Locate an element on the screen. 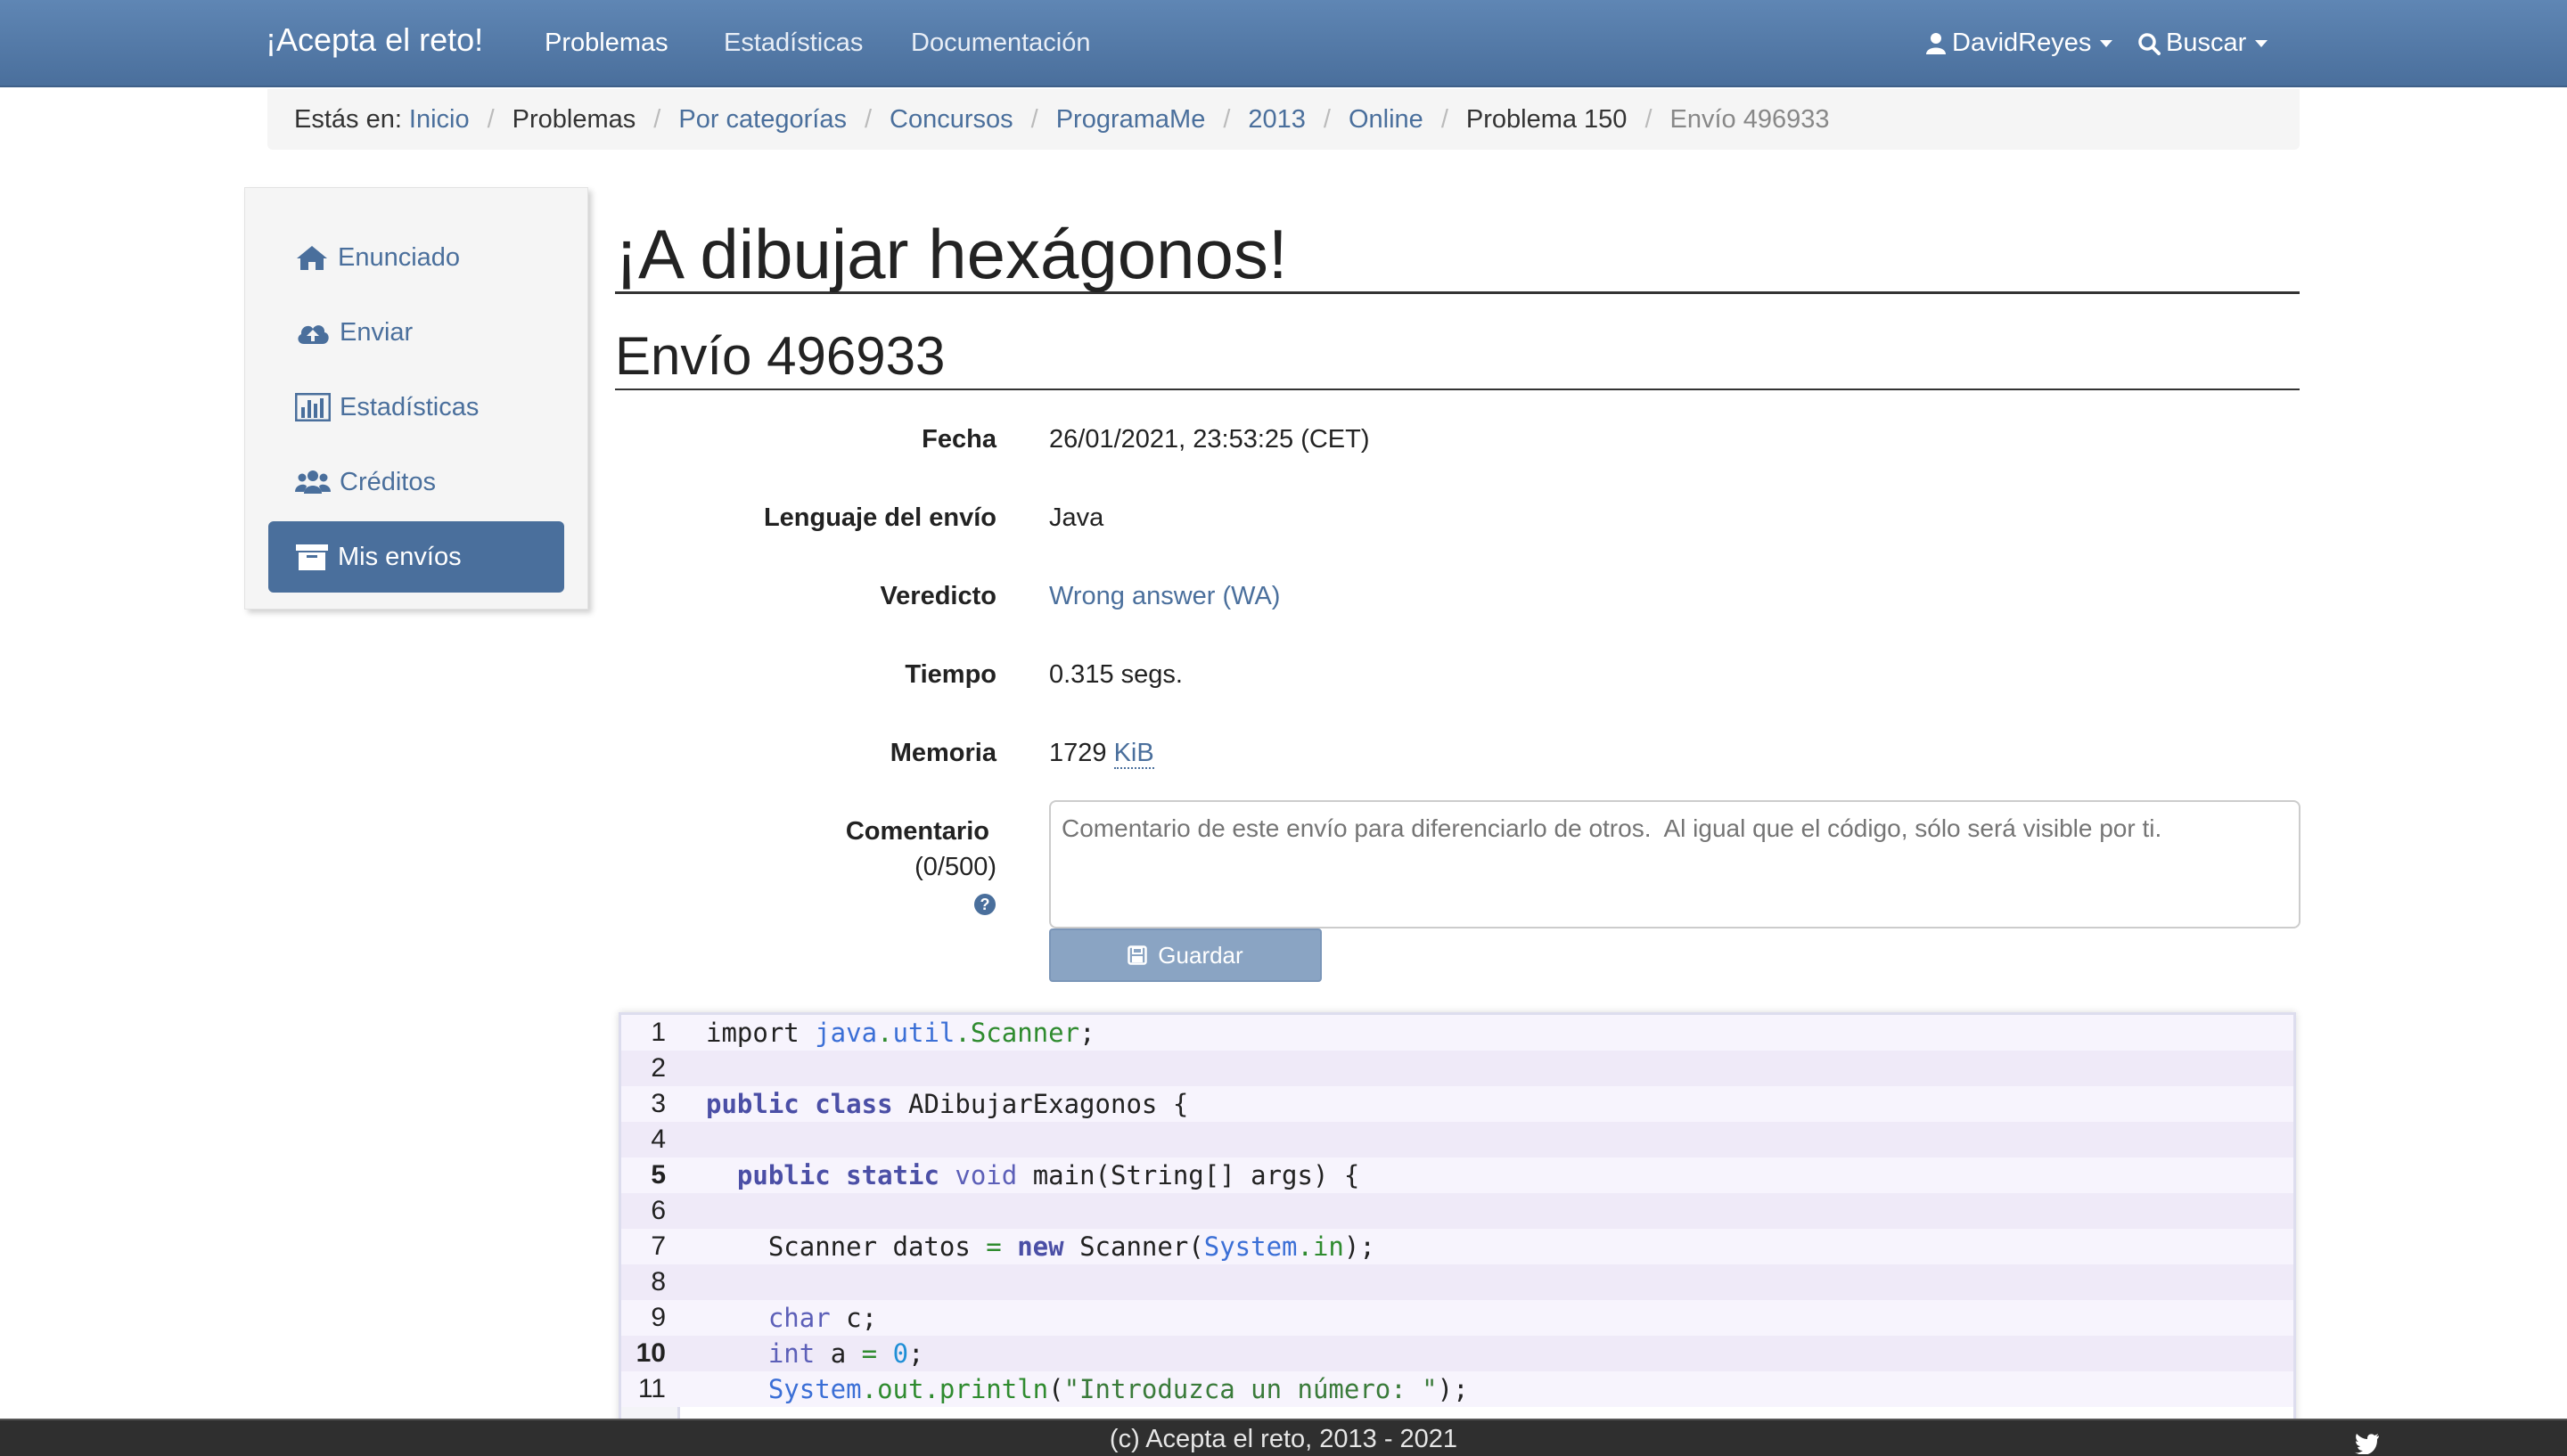  user-menu: DavidReyes is located at coordinates (2019, 43).